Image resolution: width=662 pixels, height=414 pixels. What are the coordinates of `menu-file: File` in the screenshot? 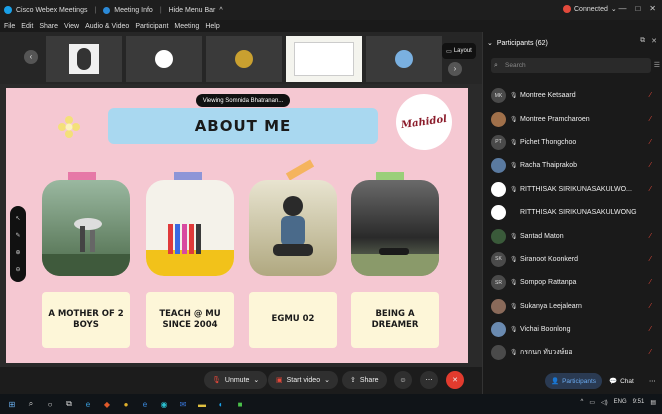 It's located at (9, 26).